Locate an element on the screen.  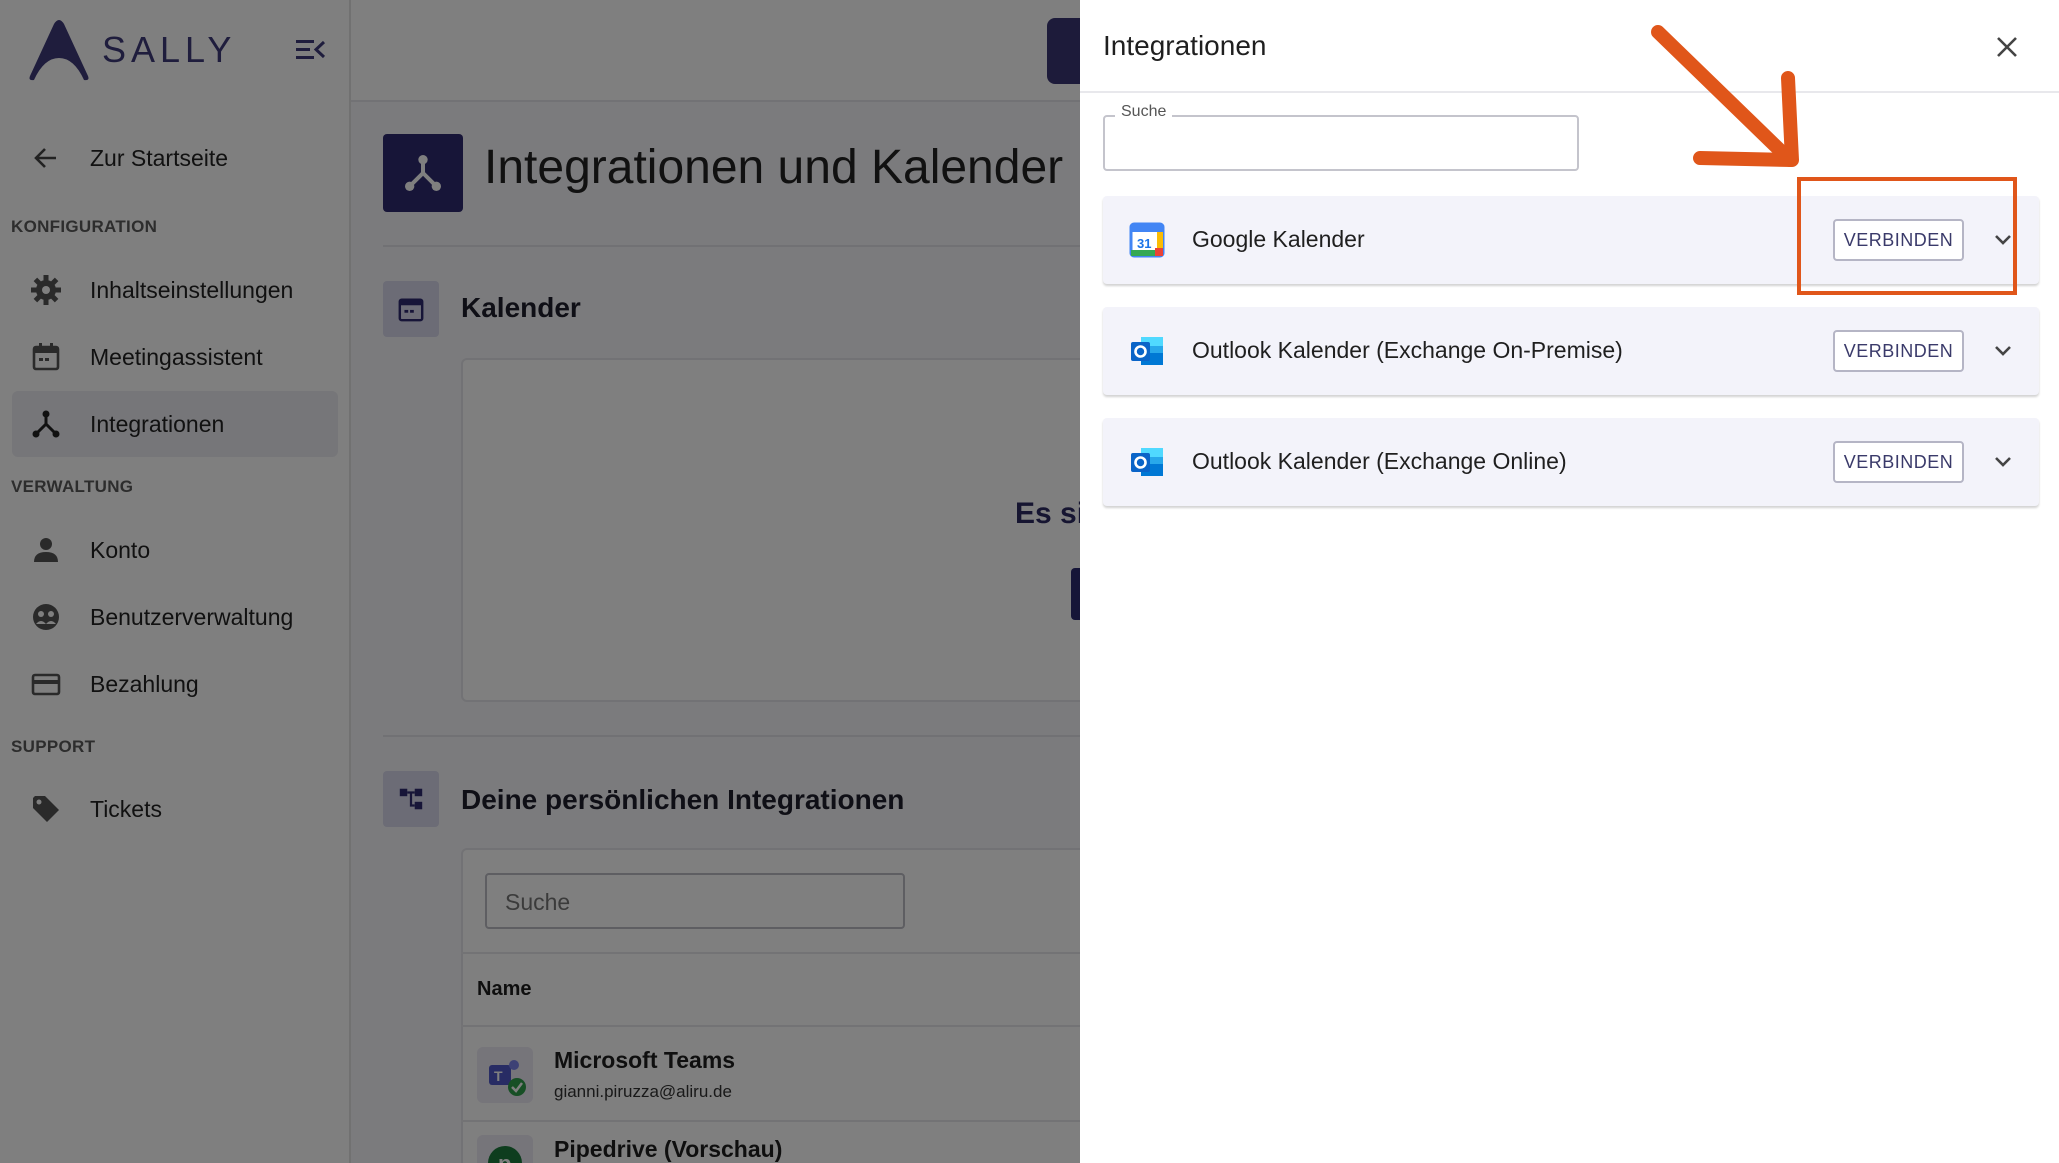
annotation-arrow-icon is located at coordinates (1725, 96).